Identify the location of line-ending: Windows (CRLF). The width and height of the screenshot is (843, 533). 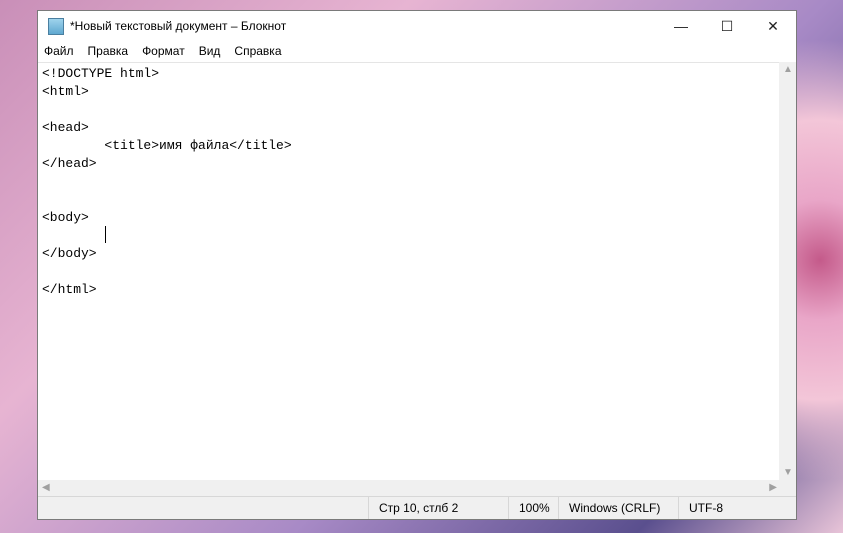
(618, 508).